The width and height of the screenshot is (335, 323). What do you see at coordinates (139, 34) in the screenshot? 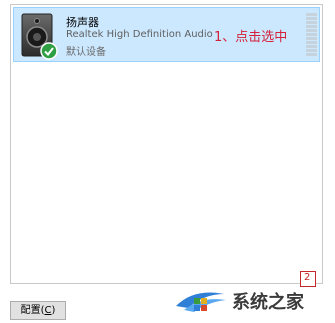
I see `device-driver: Realtek High Definition Audio` at bounding box center [139, 34].